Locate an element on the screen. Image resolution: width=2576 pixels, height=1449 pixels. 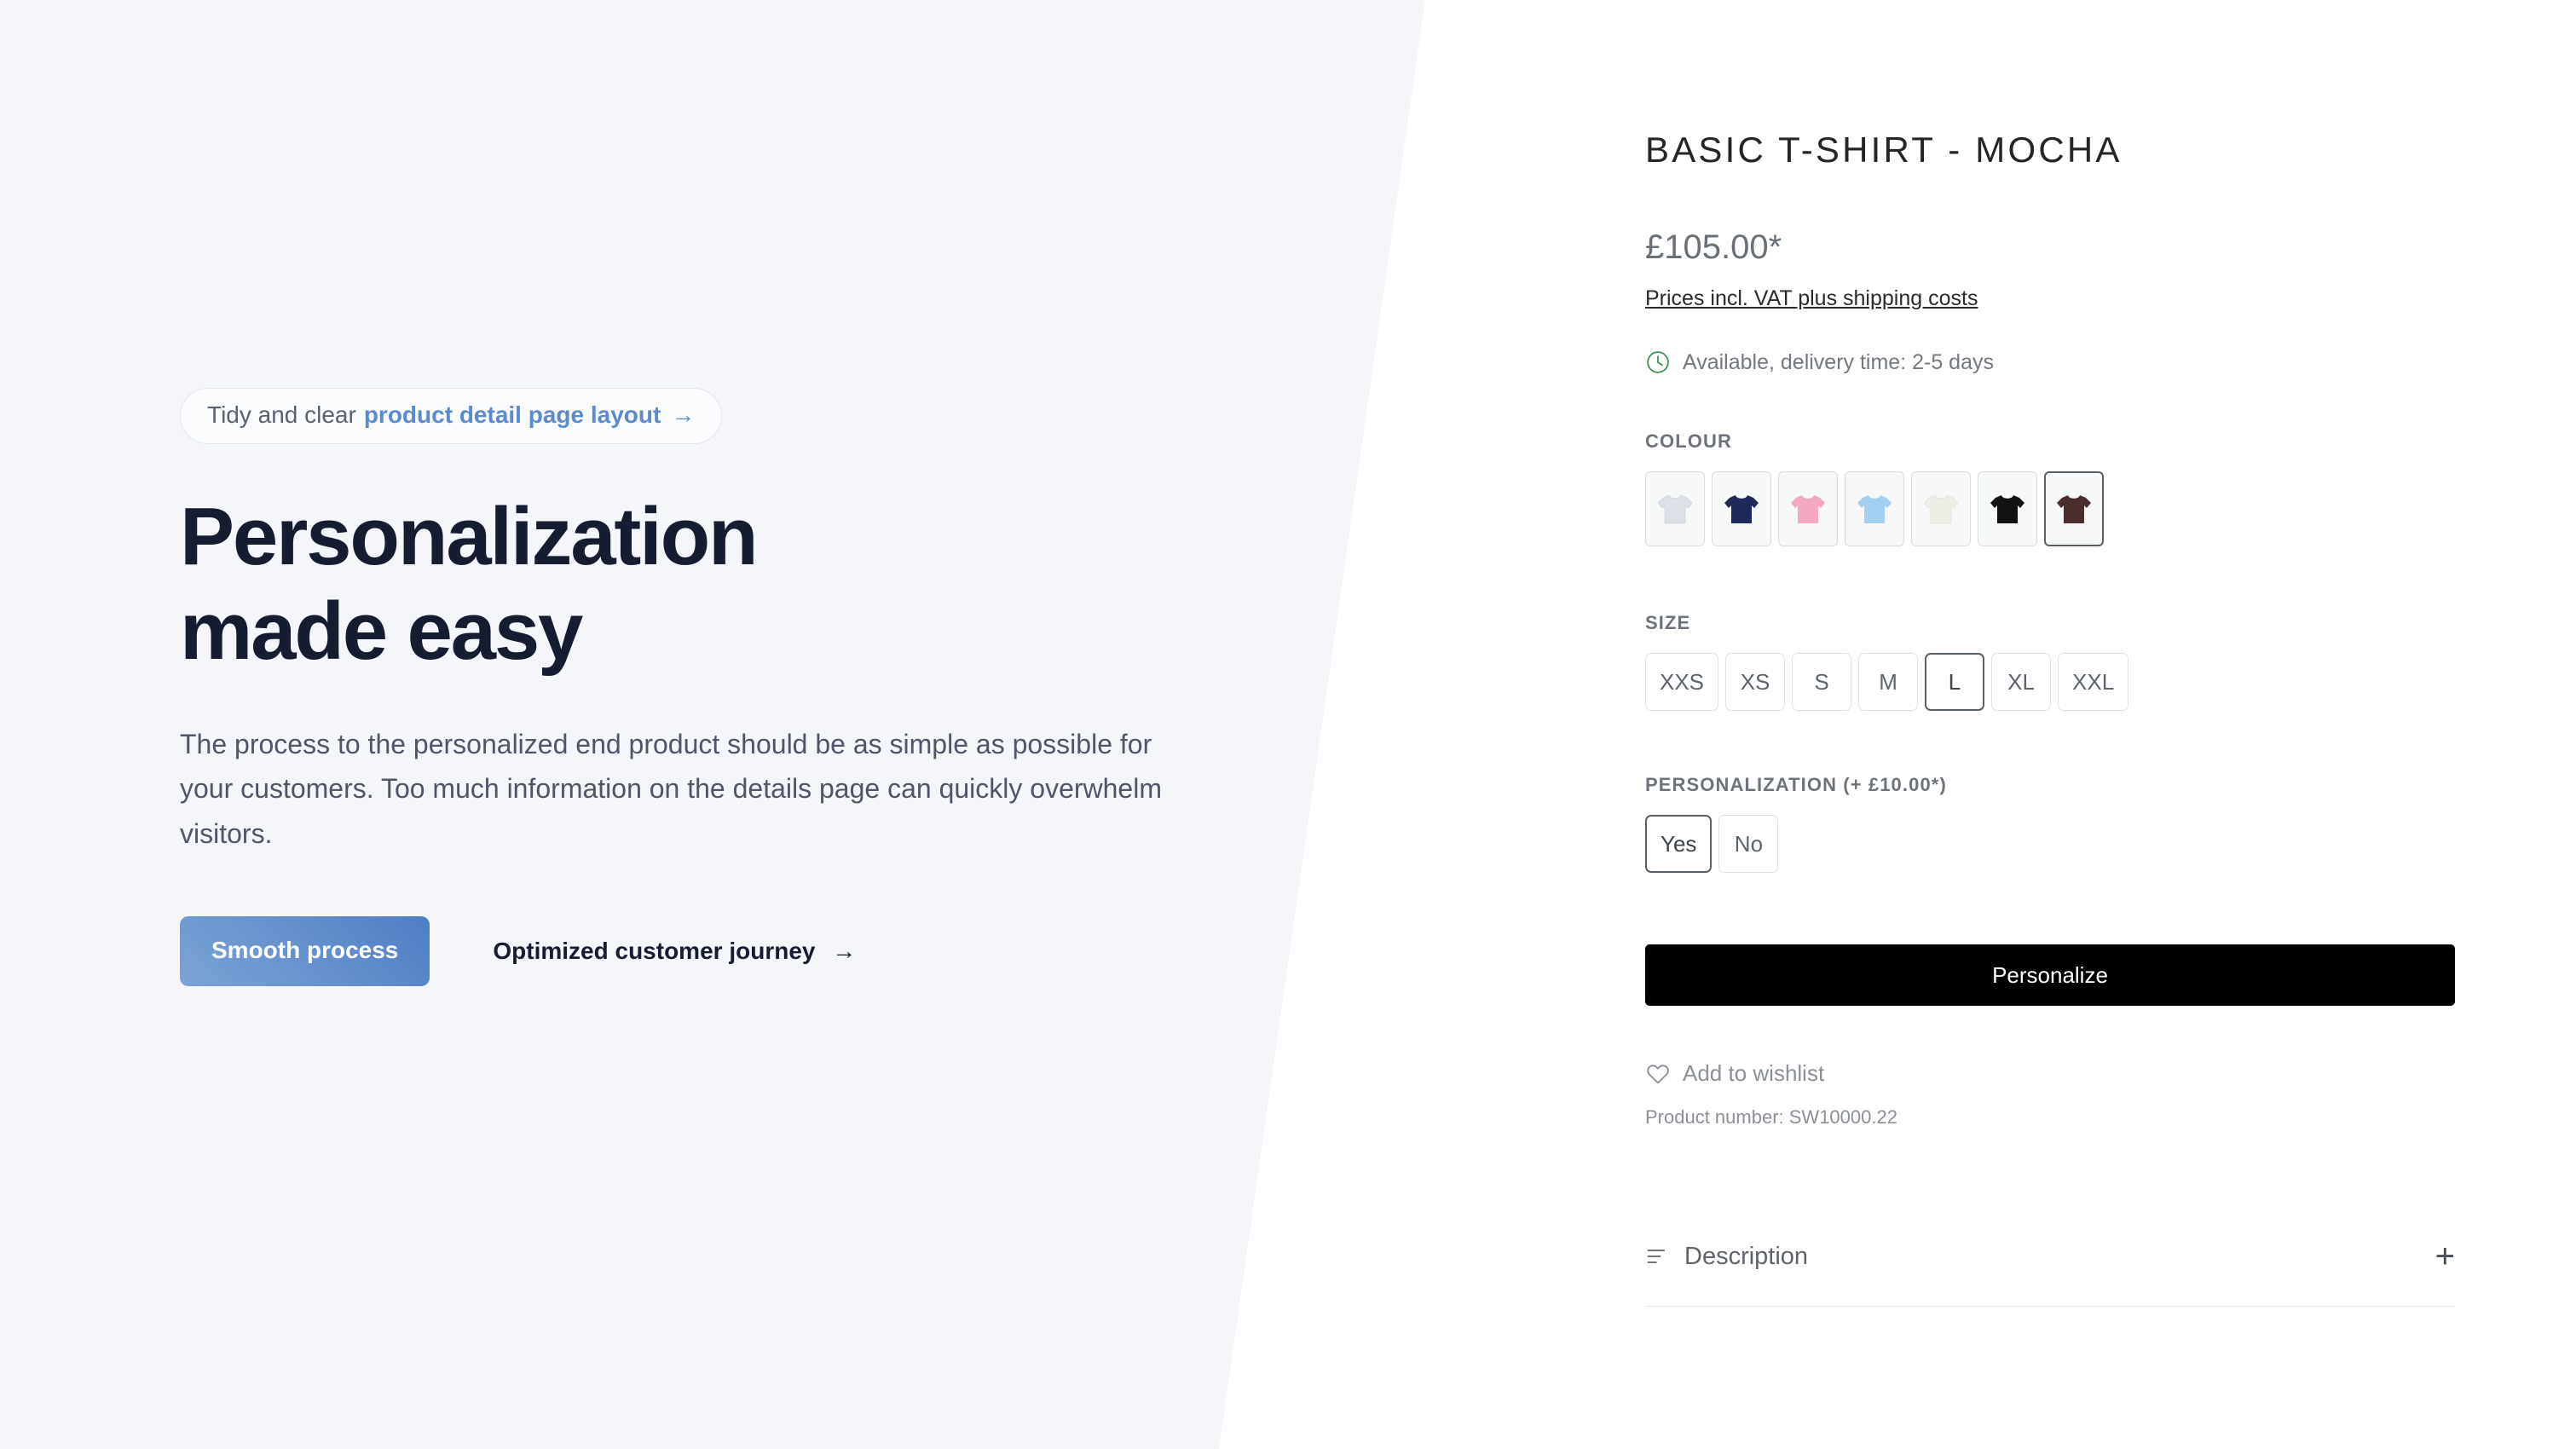
availability-status: Available, delivery time: 2-5 days is located at coordinates (1819, 362).